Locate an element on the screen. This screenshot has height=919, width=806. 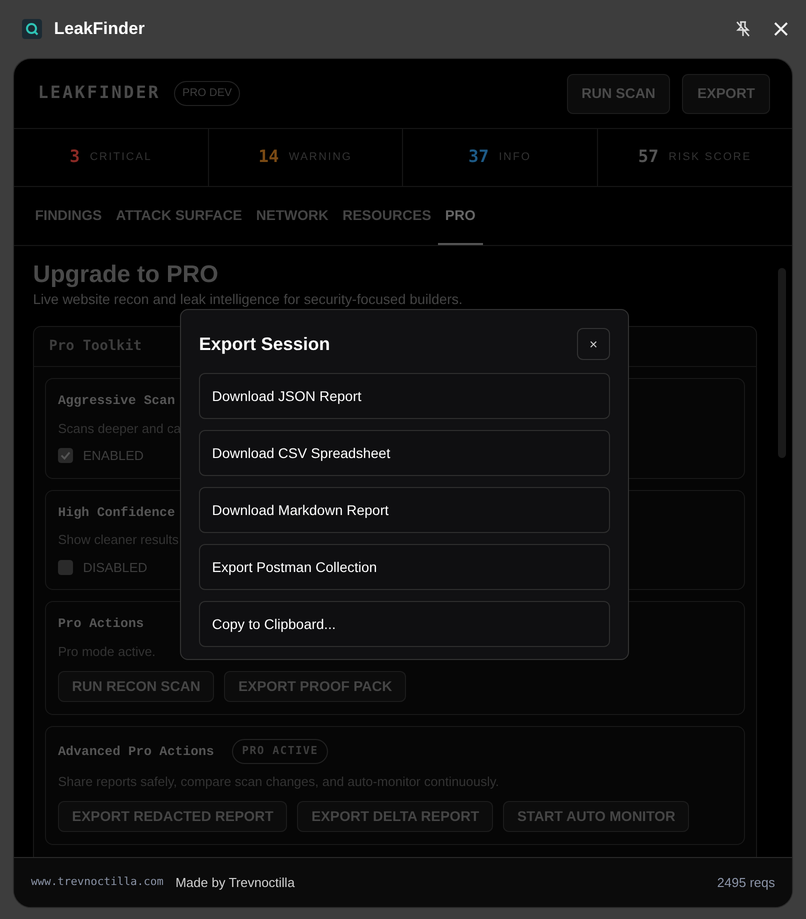
action-button: EXPORT REDACTED REPORT is located at coordinates (173, 816).